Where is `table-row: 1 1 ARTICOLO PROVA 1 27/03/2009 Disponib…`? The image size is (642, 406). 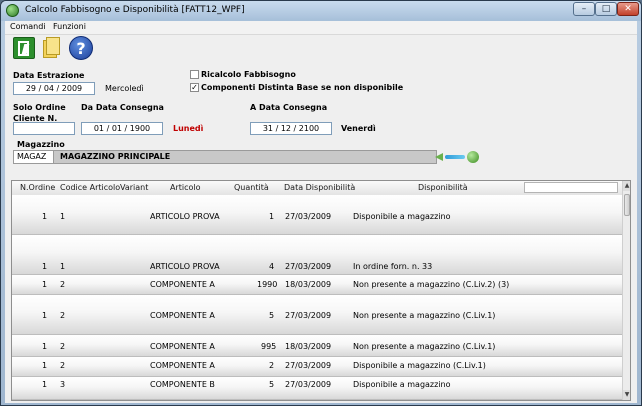
table-row: 1 1 ARTICOLO PROVA 1 27/03/2009 Disponib… is located at coordinates (317, 215).